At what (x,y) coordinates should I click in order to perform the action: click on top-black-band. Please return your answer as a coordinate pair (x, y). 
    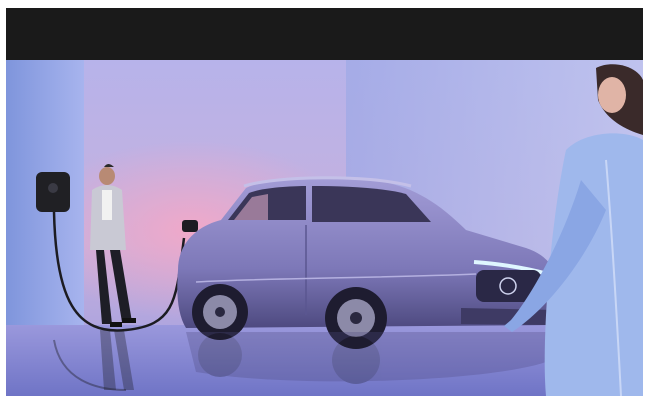
    Looking at the image, I should click on (324, 34).